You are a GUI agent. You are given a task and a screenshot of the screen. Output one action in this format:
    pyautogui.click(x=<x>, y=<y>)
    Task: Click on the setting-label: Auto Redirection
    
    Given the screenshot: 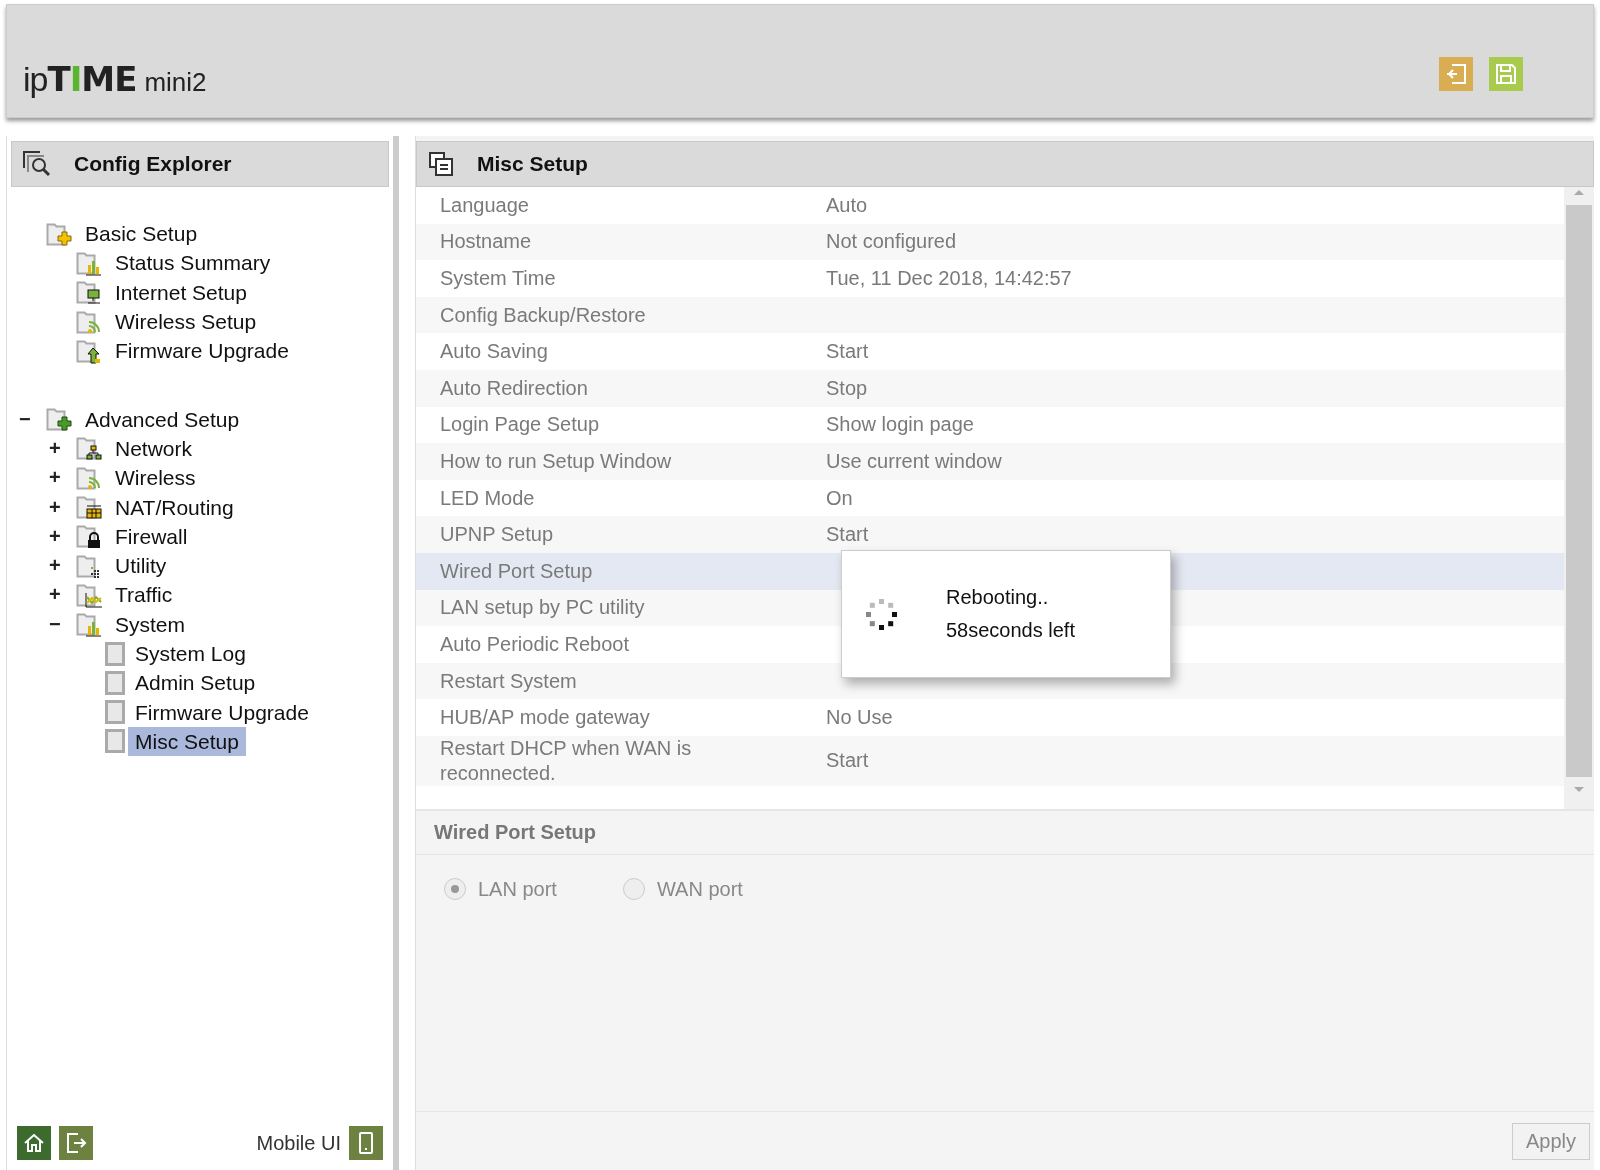 What is the action you would take?
    pyautogui.click(x=514, y=388)
    